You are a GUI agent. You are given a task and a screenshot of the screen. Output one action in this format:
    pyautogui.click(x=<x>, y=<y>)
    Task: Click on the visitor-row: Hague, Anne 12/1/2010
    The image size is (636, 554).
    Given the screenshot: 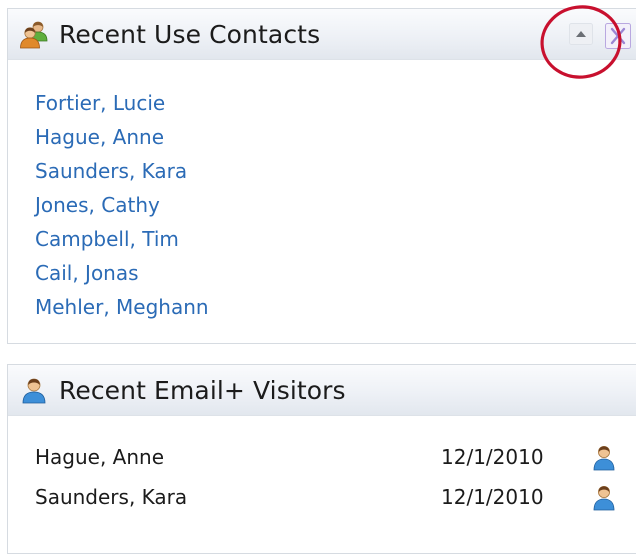 What is the action you would take?
    pyautogui.click(x=322, y=457)
    